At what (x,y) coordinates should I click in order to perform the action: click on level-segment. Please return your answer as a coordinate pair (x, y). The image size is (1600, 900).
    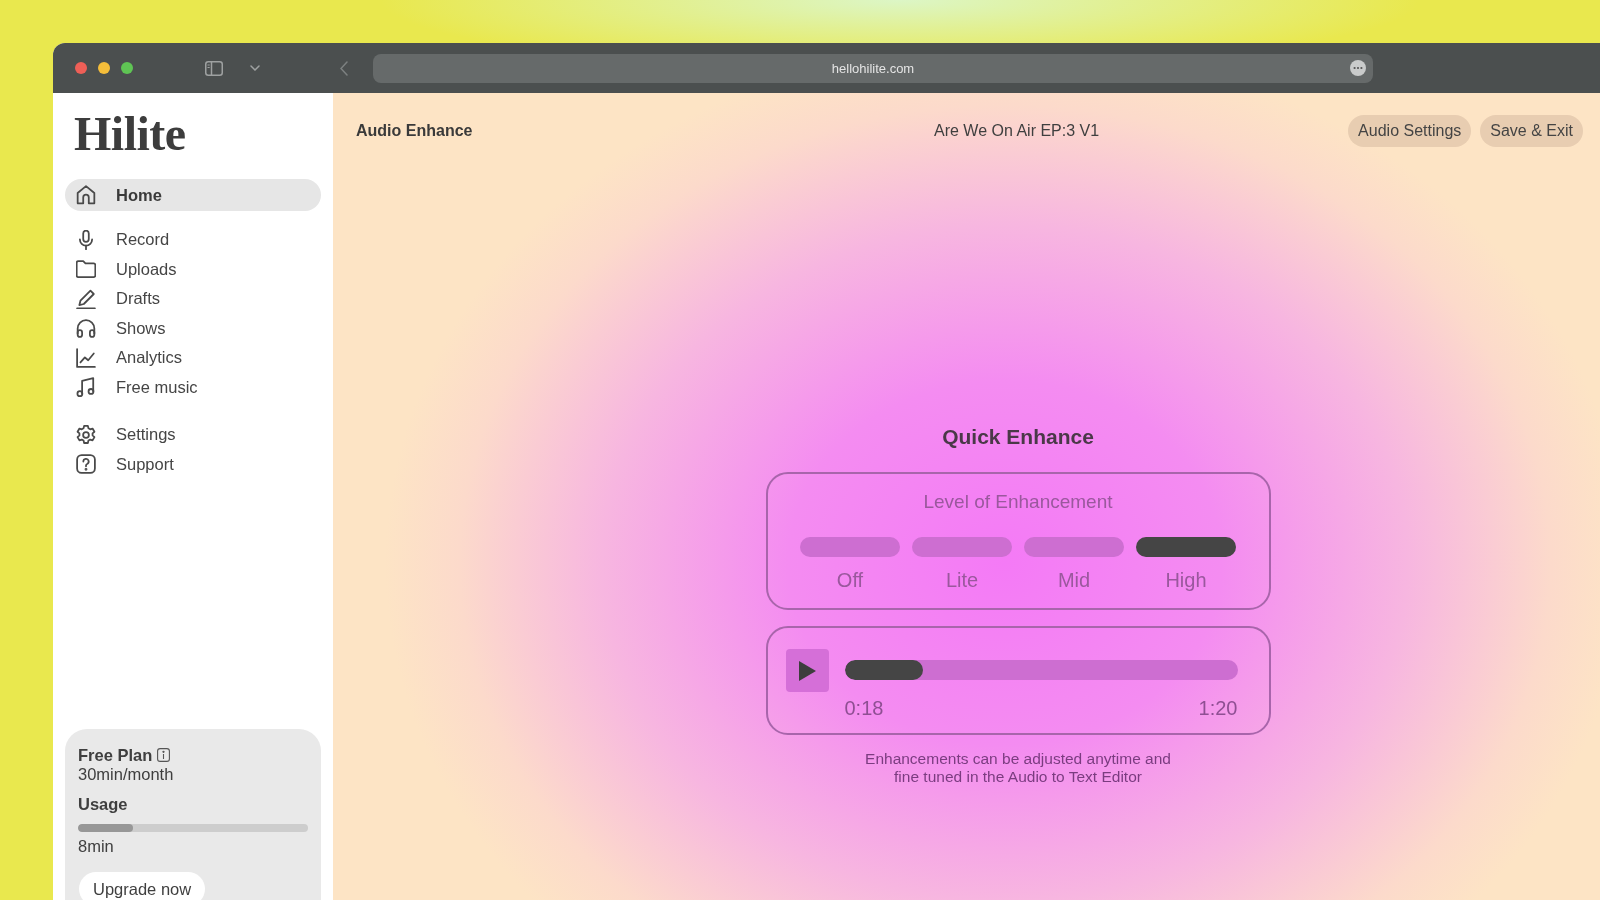
    Looking at the image, I should click on (1186, 547).